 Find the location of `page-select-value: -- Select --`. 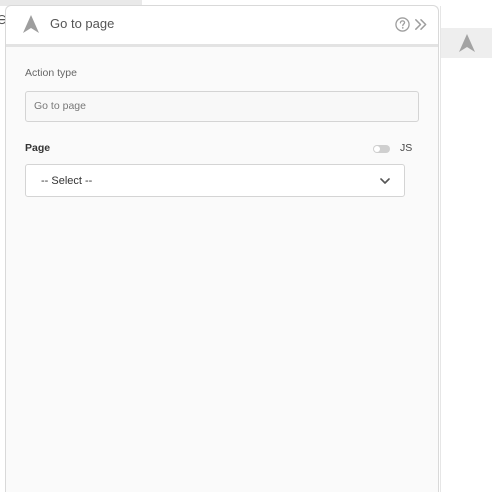

page-select-value: -- Select -- is located at coordinates (67, 181).